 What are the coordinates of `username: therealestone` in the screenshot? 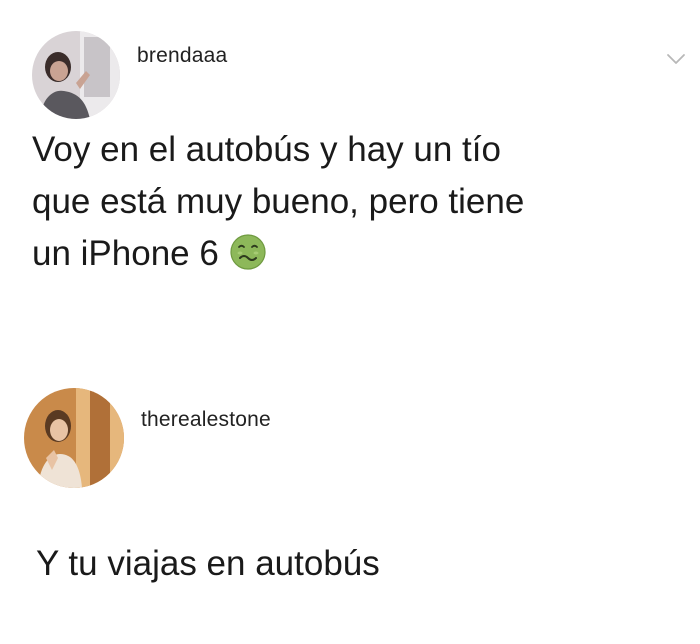 It's located at (206, 420).